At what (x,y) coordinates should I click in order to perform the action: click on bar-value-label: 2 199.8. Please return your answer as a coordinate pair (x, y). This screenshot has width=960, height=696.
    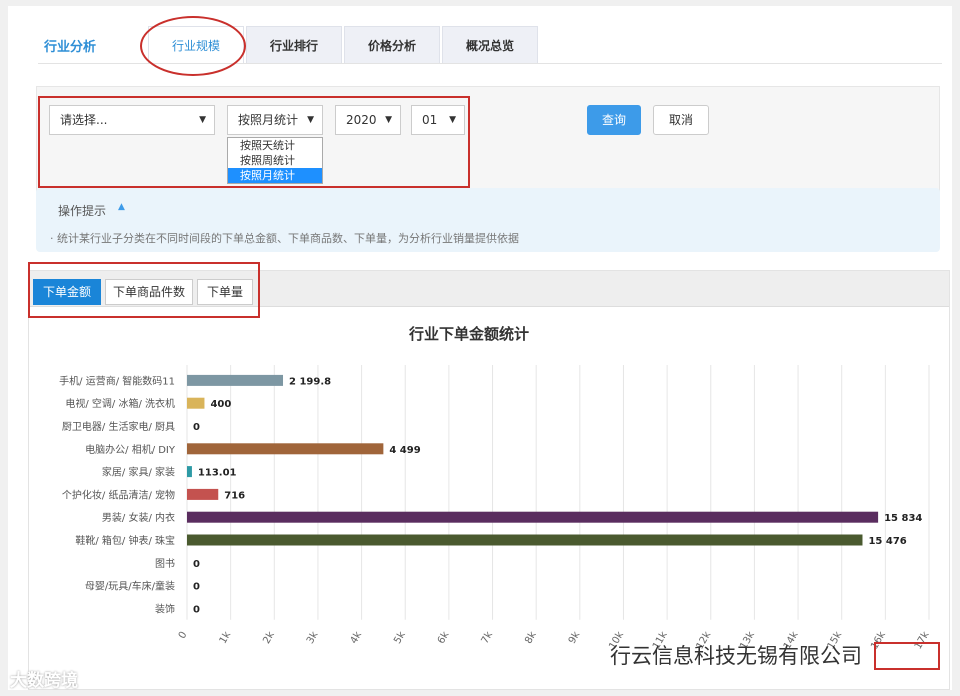
    Looking at the image, I should click on (310, 381).